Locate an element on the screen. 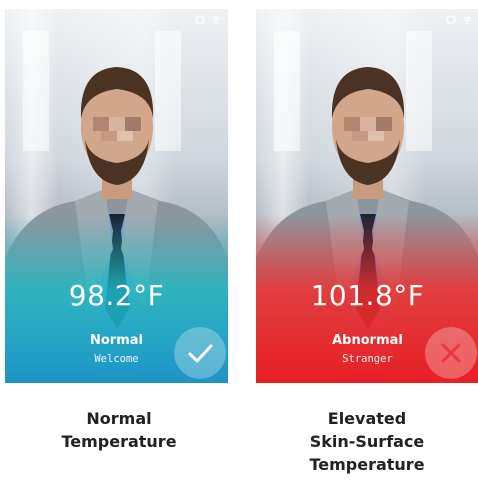 The height and width of the screenshot is (495, 478). close-icon is located at coordinates (451, 353).